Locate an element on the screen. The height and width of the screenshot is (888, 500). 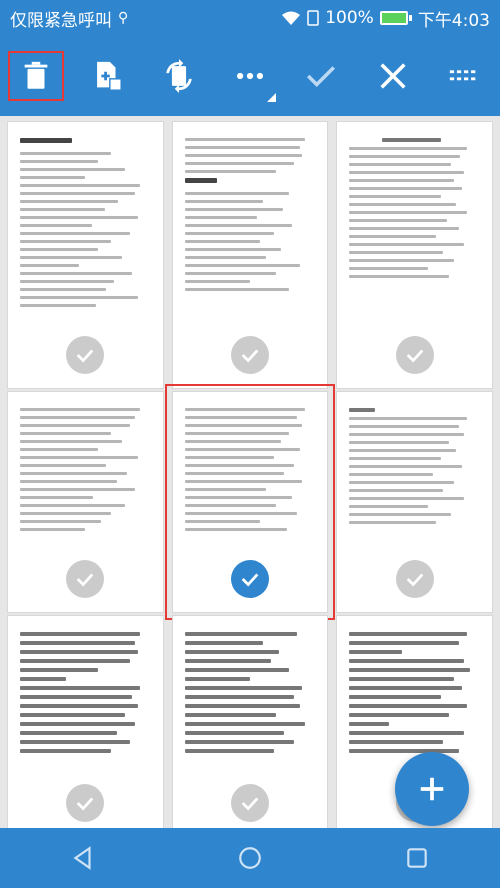
trash-icon is located at coordinates (36, 75).